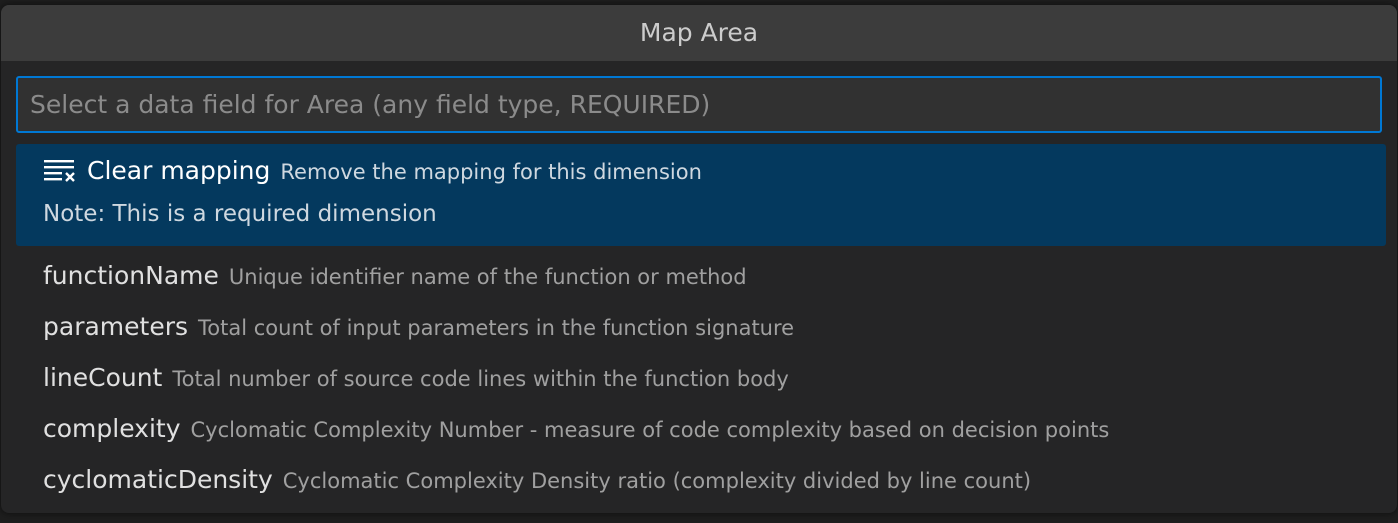 The image size is (1398, 523). I want to click on list-item-label: complexity, so click(112, 428).